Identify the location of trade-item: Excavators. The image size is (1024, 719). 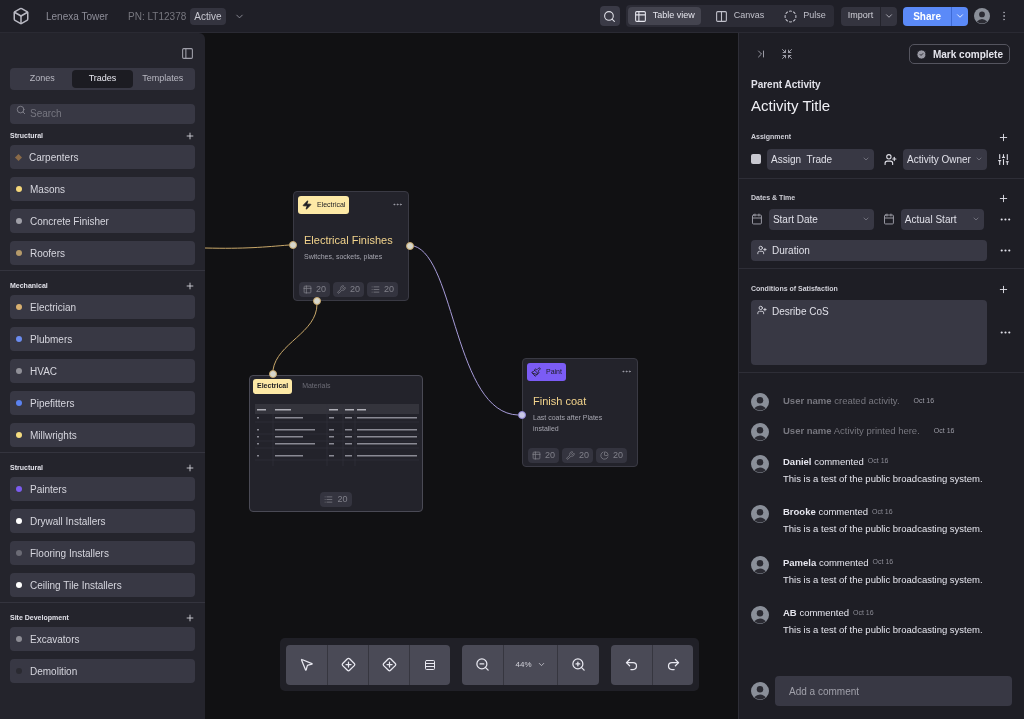
(102, 639).